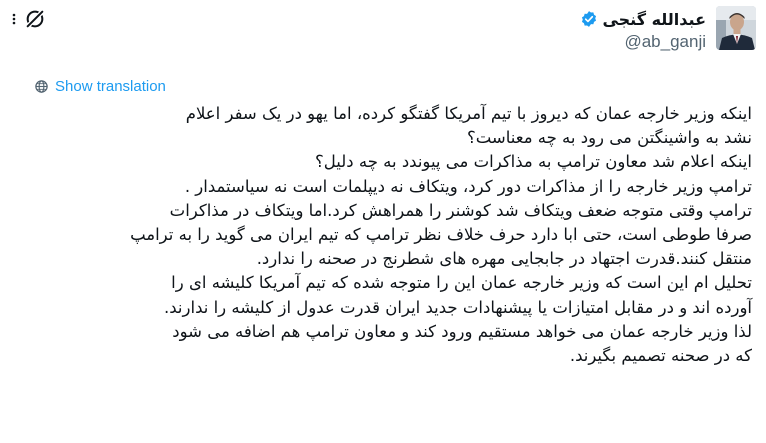 This screenshot has height=443, width=766. I want to click on tweet-line: که در صحنه تصمیم بگیرند., so click(660, 355).